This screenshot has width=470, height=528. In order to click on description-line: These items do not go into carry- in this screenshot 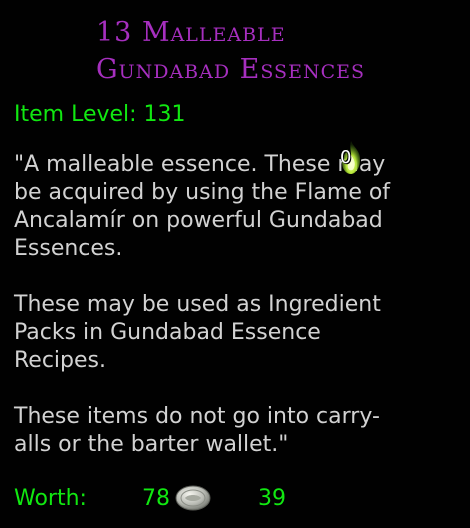, I will do `click(197, 416)`.